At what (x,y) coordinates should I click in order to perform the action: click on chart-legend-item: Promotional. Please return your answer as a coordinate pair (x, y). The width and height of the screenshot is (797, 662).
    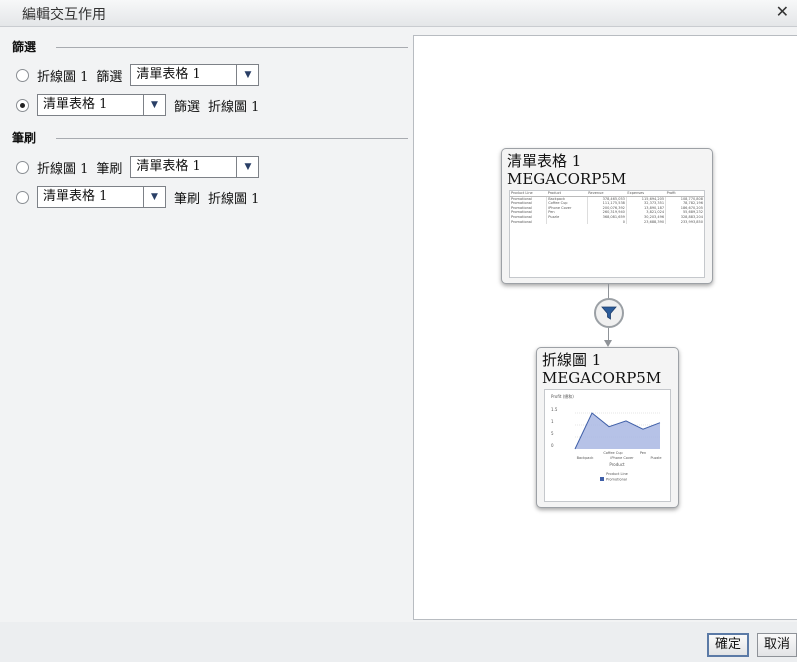
    Looking at the image, I should click on (616, 480).